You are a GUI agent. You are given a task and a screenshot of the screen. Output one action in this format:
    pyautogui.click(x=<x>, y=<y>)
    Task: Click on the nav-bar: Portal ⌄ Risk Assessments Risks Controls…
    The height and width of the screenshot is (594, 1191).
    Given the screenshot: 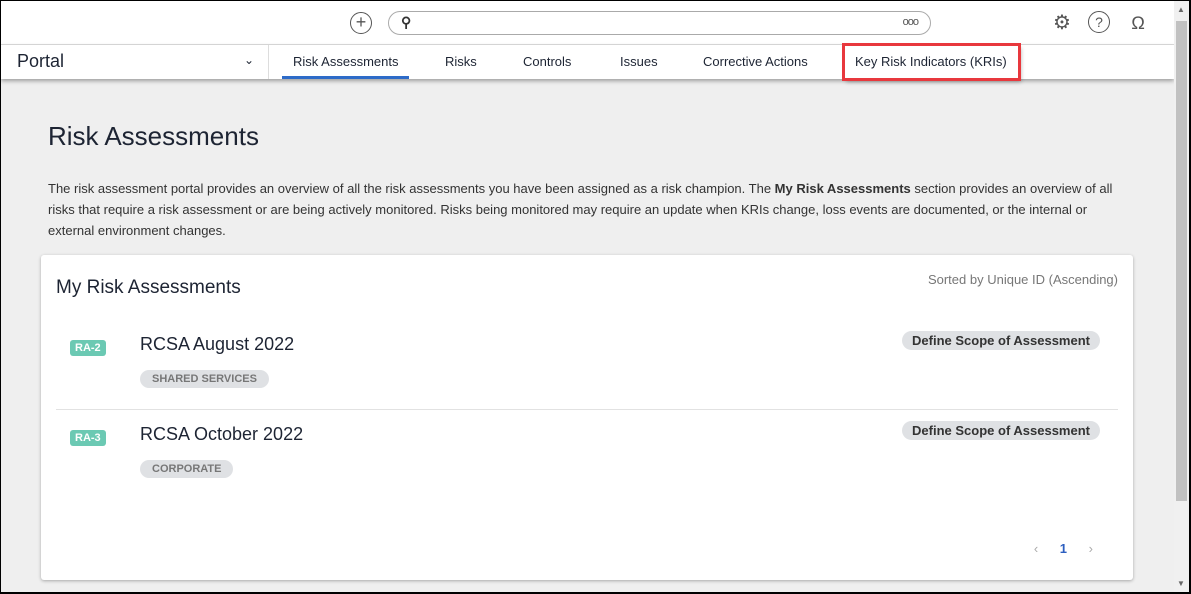 What is the action you would take?
    pyautogui.click(x=587, y=62)
    